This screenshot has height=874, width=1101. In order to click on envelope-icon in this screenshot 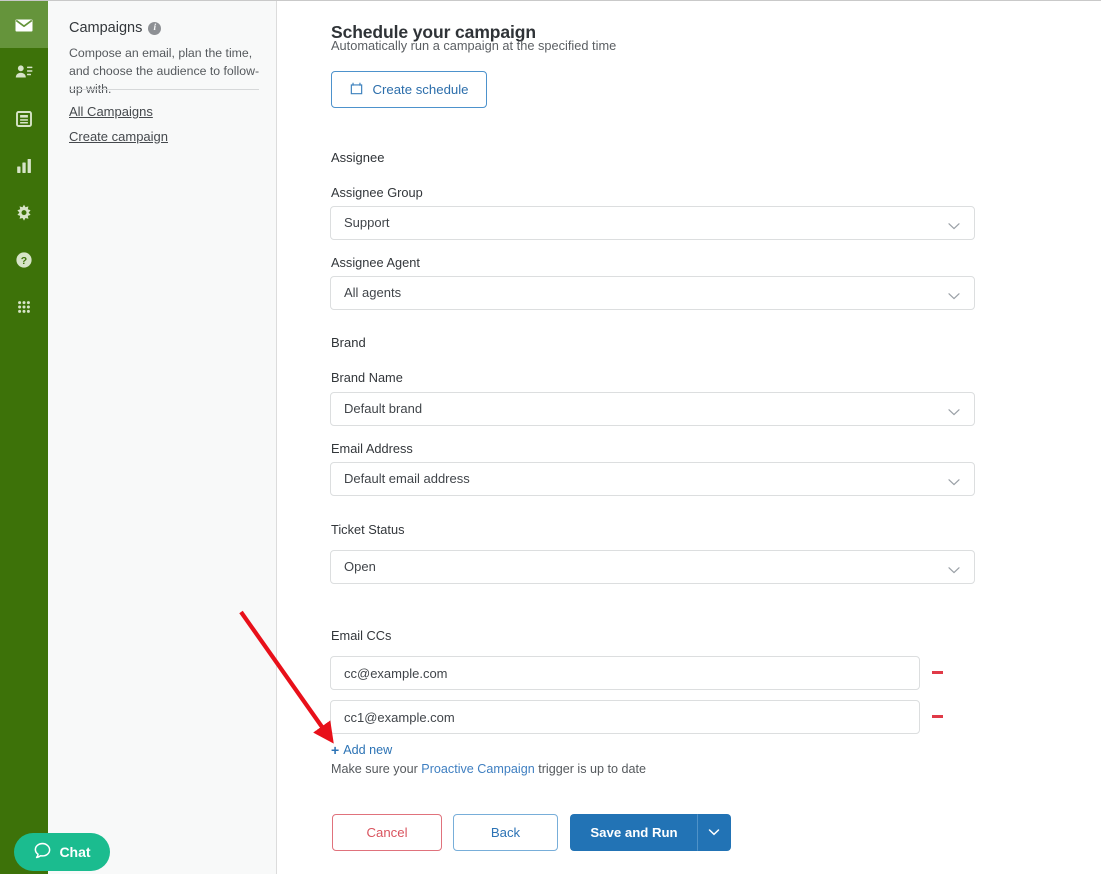, I will do `click(24, 25)`.